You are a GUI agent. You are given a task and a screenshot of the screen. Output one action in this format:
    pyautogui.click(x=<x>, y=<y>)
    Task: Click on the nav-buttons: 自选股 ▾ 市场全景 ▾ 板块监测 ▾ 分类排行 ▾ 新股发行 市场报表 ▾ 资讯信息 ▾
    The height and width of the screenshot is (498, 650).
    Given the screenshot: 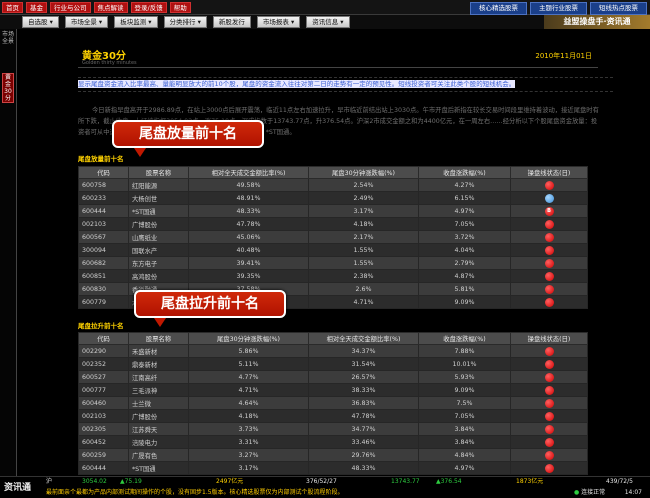 What is the action you would take?
    pyautogui.click(x=186, y=22)
    